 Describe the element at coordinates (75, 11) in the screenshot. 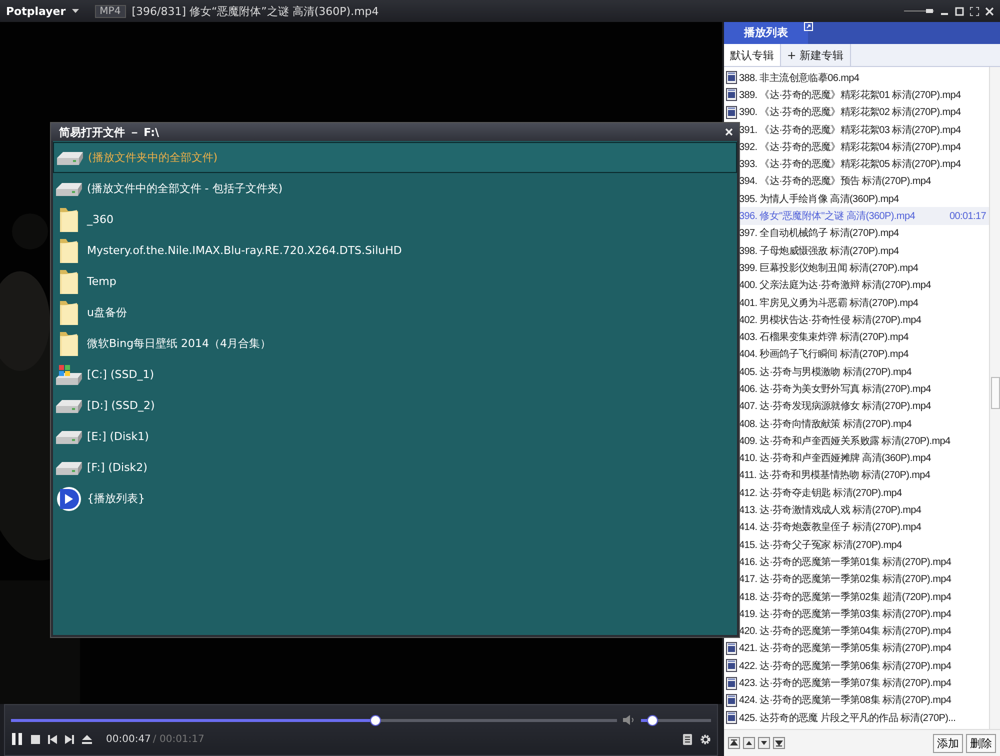

I see `caret-icon` at that location.